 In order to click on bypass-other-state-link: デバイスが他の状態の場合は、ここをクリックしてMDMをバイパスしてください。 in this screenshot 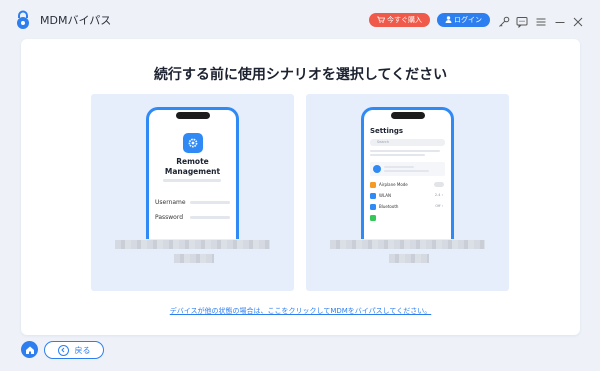, I will do `click(300, 311)`.